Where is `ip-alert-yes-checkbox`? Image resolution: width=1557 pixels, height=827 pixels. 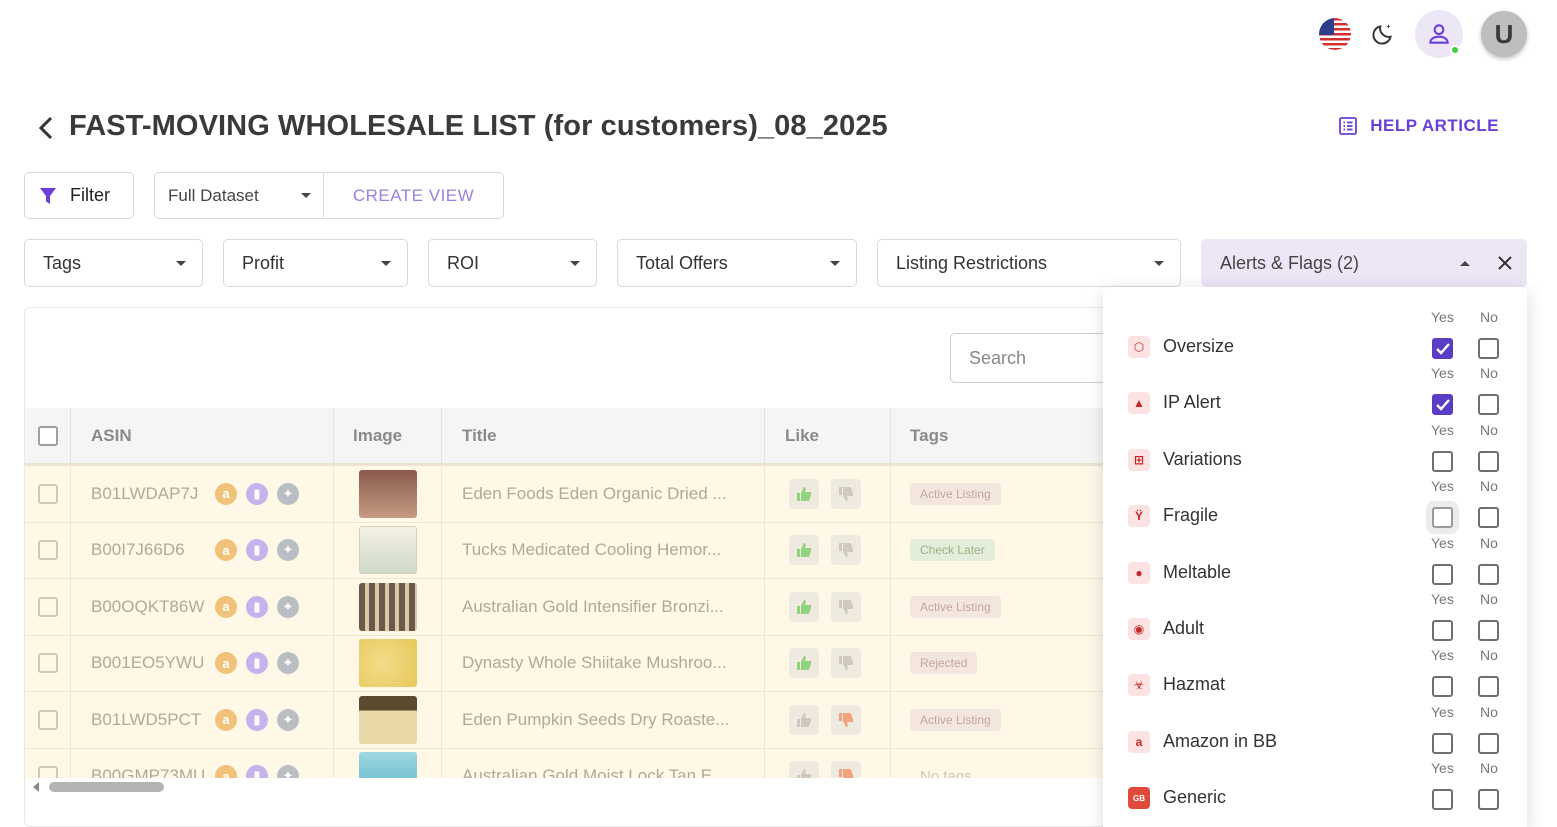 ip-alert-yes-checkbox is located at coordinates (1442, 404).